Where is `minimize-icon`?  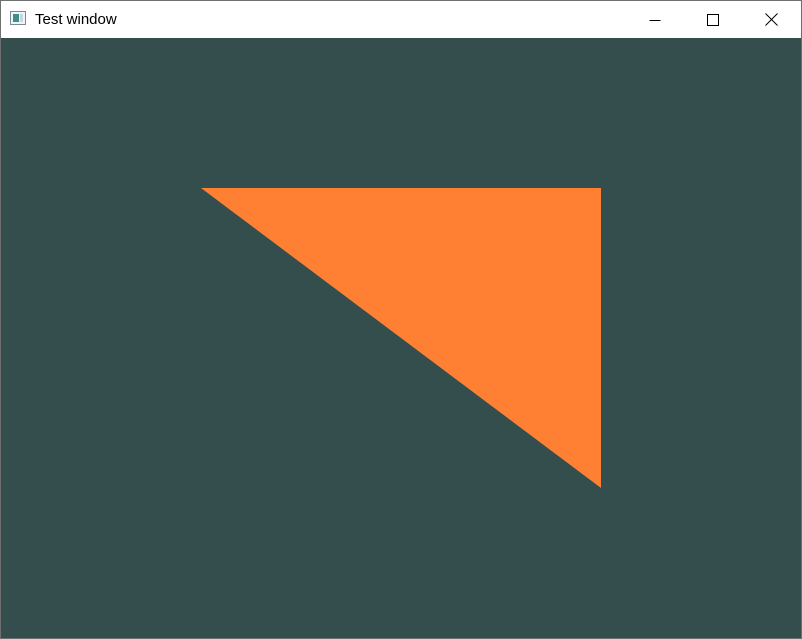
minimize-icon is located at coordinates (655, 20).